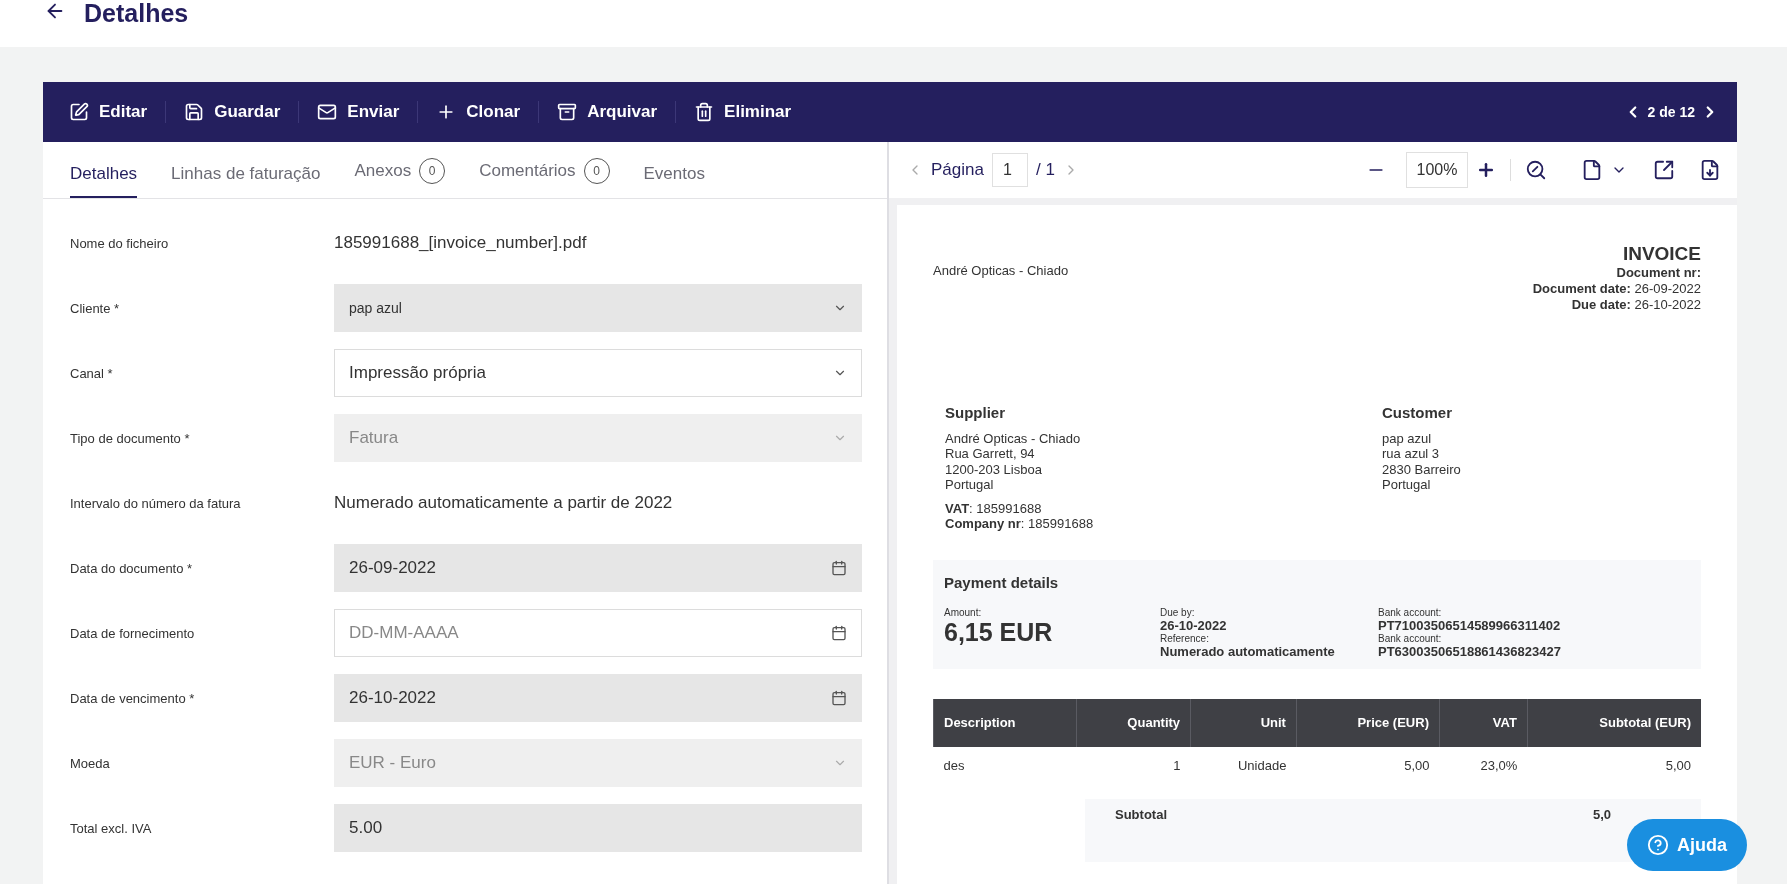 The height and width of the screenshot is (884, 1787). I want to click on party-heading: Customer, so click(1417, 413).